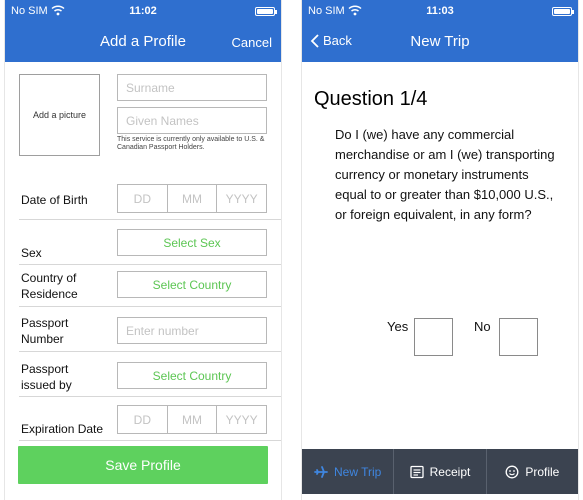 Image resolution: width=583 pixels, height=500 pixels. Describe the element at coordinates (192, 375) in the screenshot. I see `select-country-issued-button: Select Country` at that location.